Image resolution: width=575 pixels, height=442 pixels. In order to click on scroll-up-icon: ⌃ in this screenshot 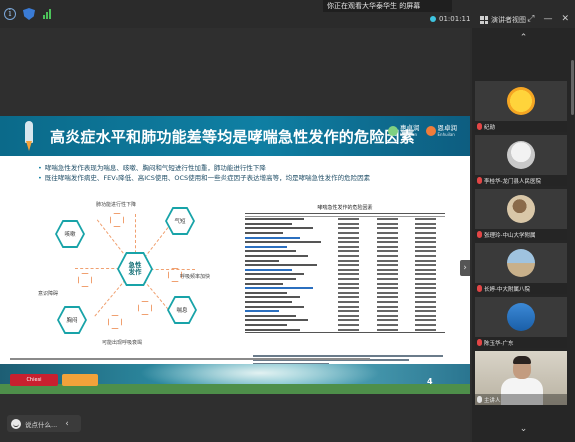, I will do `click(523, 38)`.